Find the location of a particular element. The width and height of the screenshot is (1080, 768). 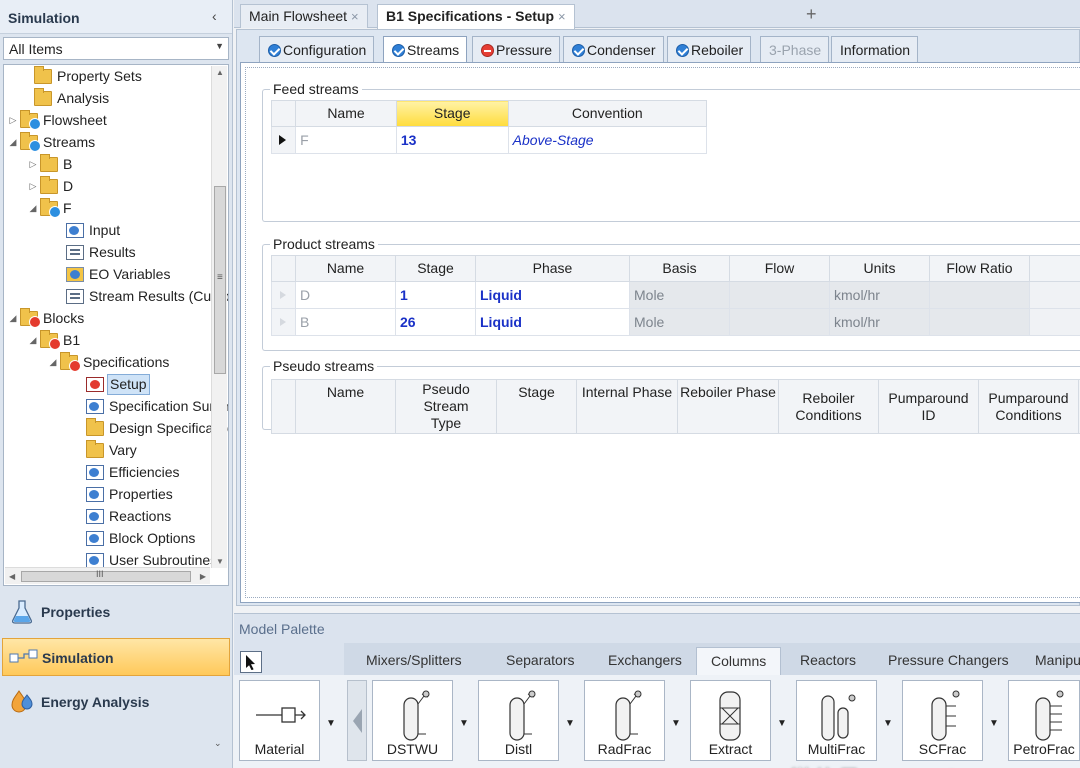

tab-information: Information is located at coordinates (875, 49).